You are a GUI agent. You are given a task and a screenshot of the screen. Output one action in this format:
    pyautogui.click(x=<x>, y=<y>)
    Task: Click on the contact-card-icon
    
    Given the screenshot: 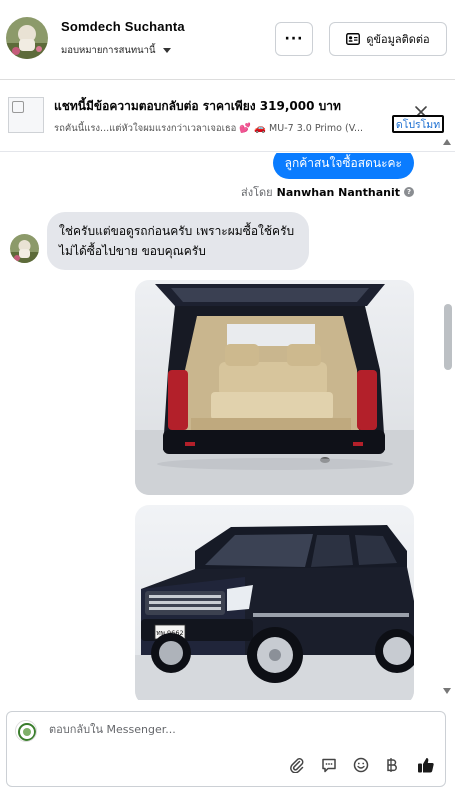 What is the action you would take?
    pyautogui.click(x=353, y=39)
    